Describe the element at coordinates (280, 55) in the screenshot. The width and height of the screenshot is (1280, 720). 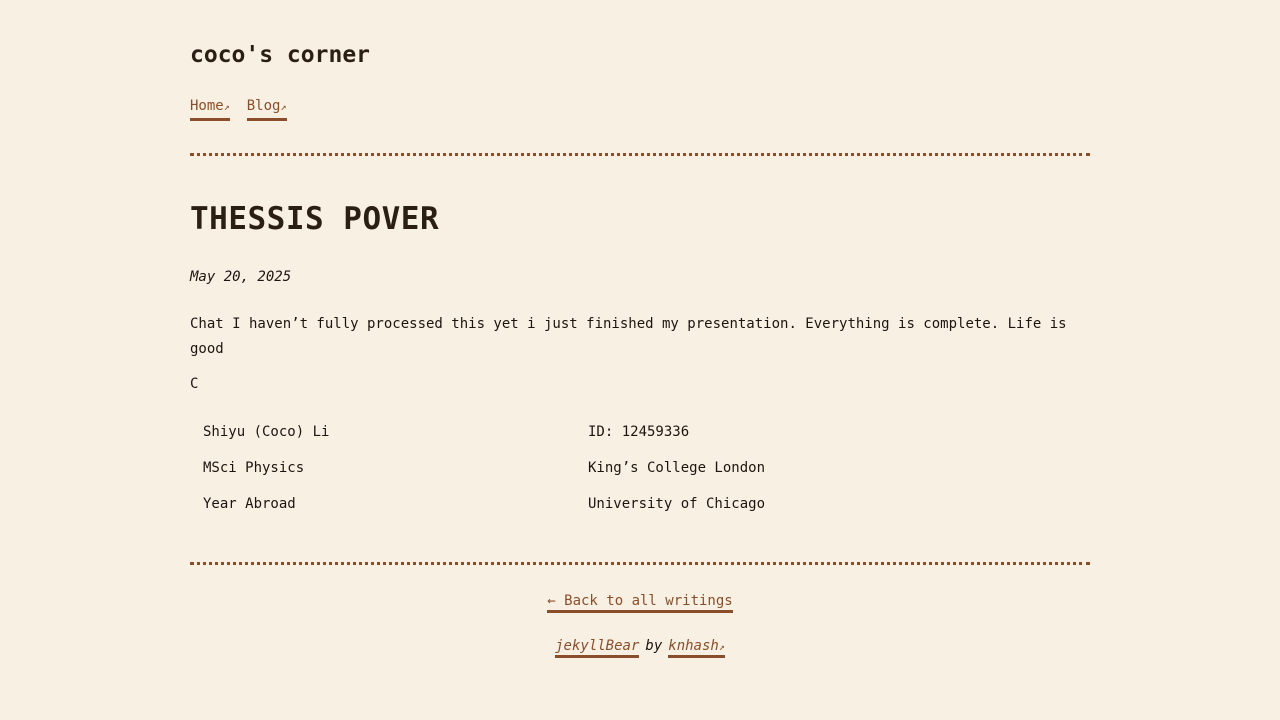
I see `site-title: coco's corner` at that location.